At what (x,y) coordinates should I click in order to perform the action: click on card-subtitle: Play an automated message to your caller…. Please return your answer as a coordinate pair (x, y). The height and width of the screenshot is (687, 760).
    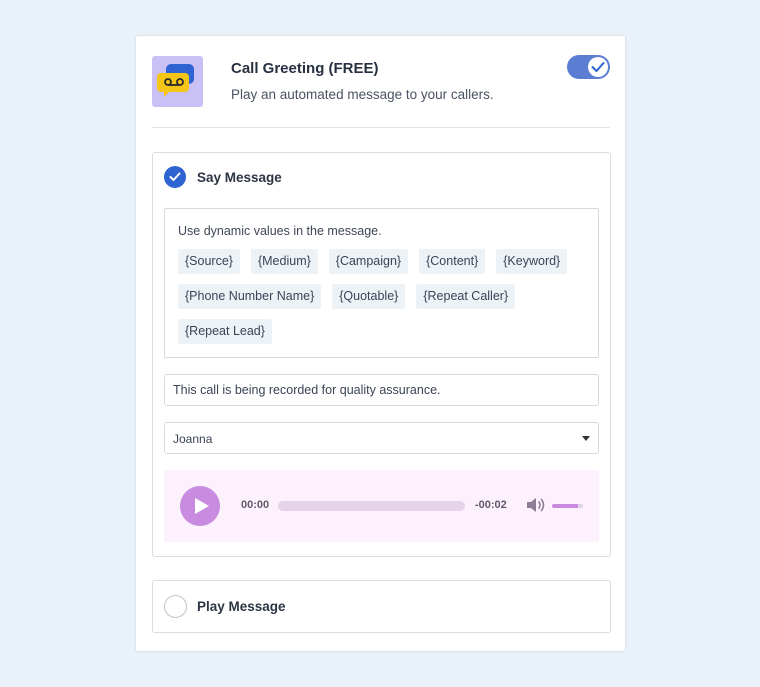
    Looking at the image, I should click on (362, 94).